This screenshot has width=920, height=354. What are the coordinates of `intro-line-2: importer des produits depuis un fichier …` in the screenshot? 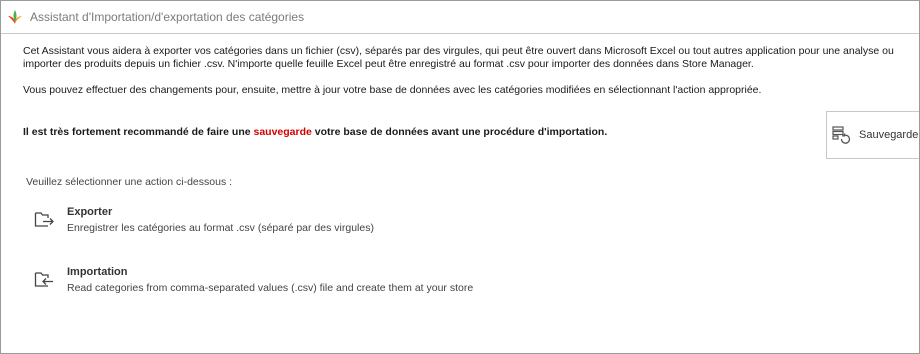 It's located at (388, 64).